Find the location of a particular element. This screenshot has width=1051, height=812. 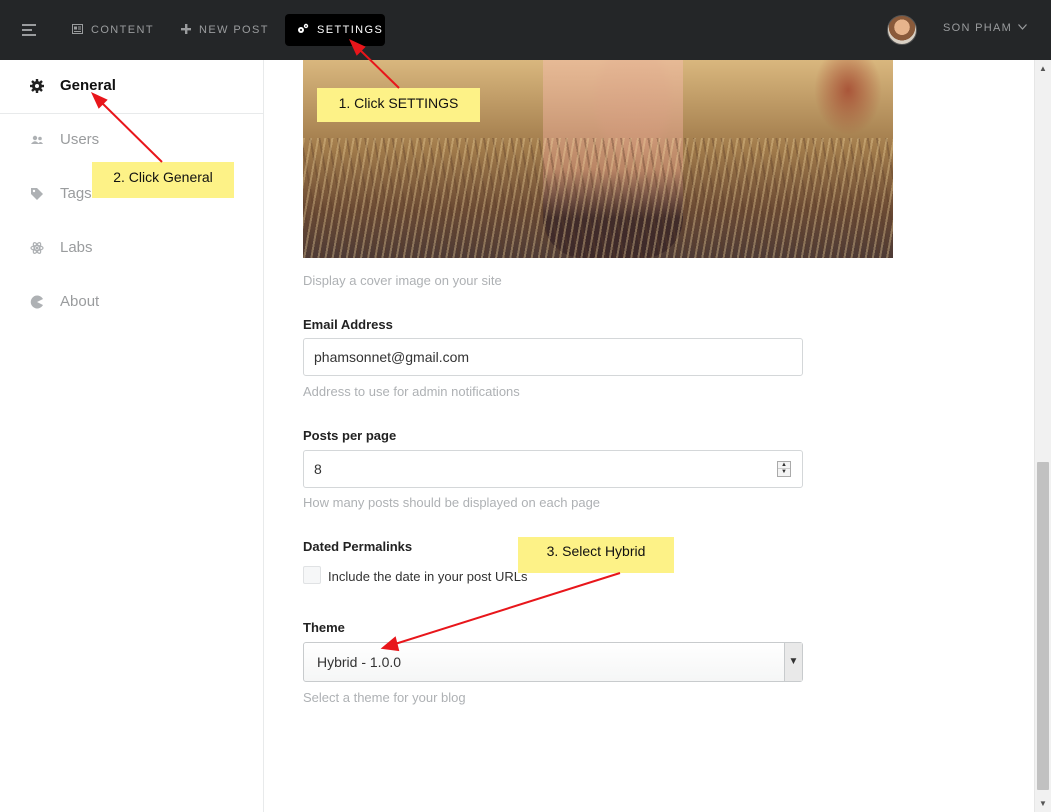

theme-select: Hybrid - 1.0.0 ▼ is located at coordinates (553, 662).